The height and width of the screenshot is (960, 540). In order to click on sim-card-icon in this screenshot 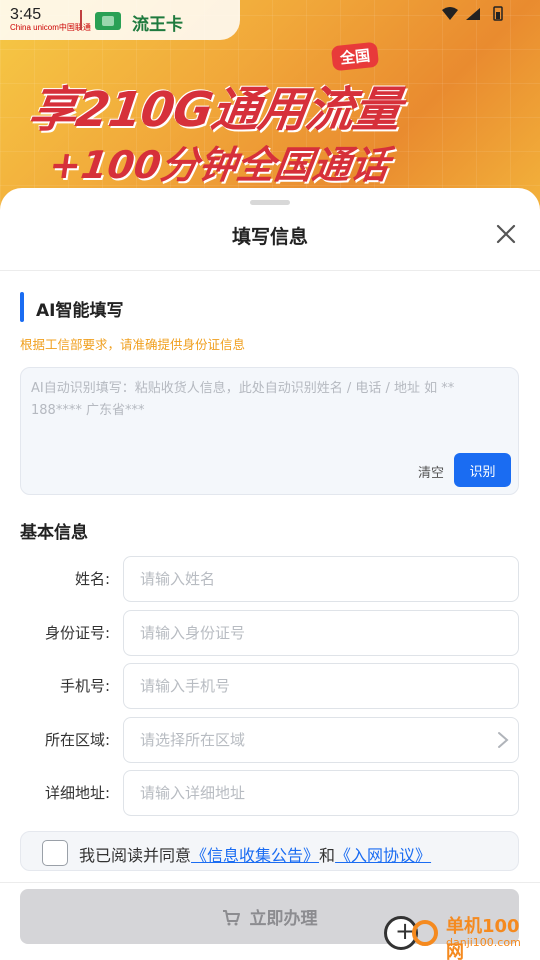, I will do `click(108, 21)`.